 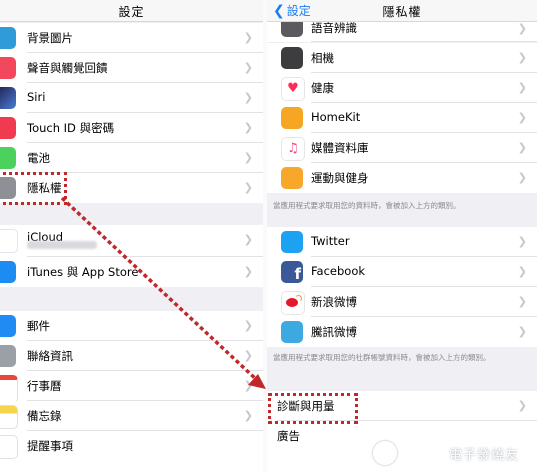 I want to click on wallpaper-icon, so click(x=8, y=38).